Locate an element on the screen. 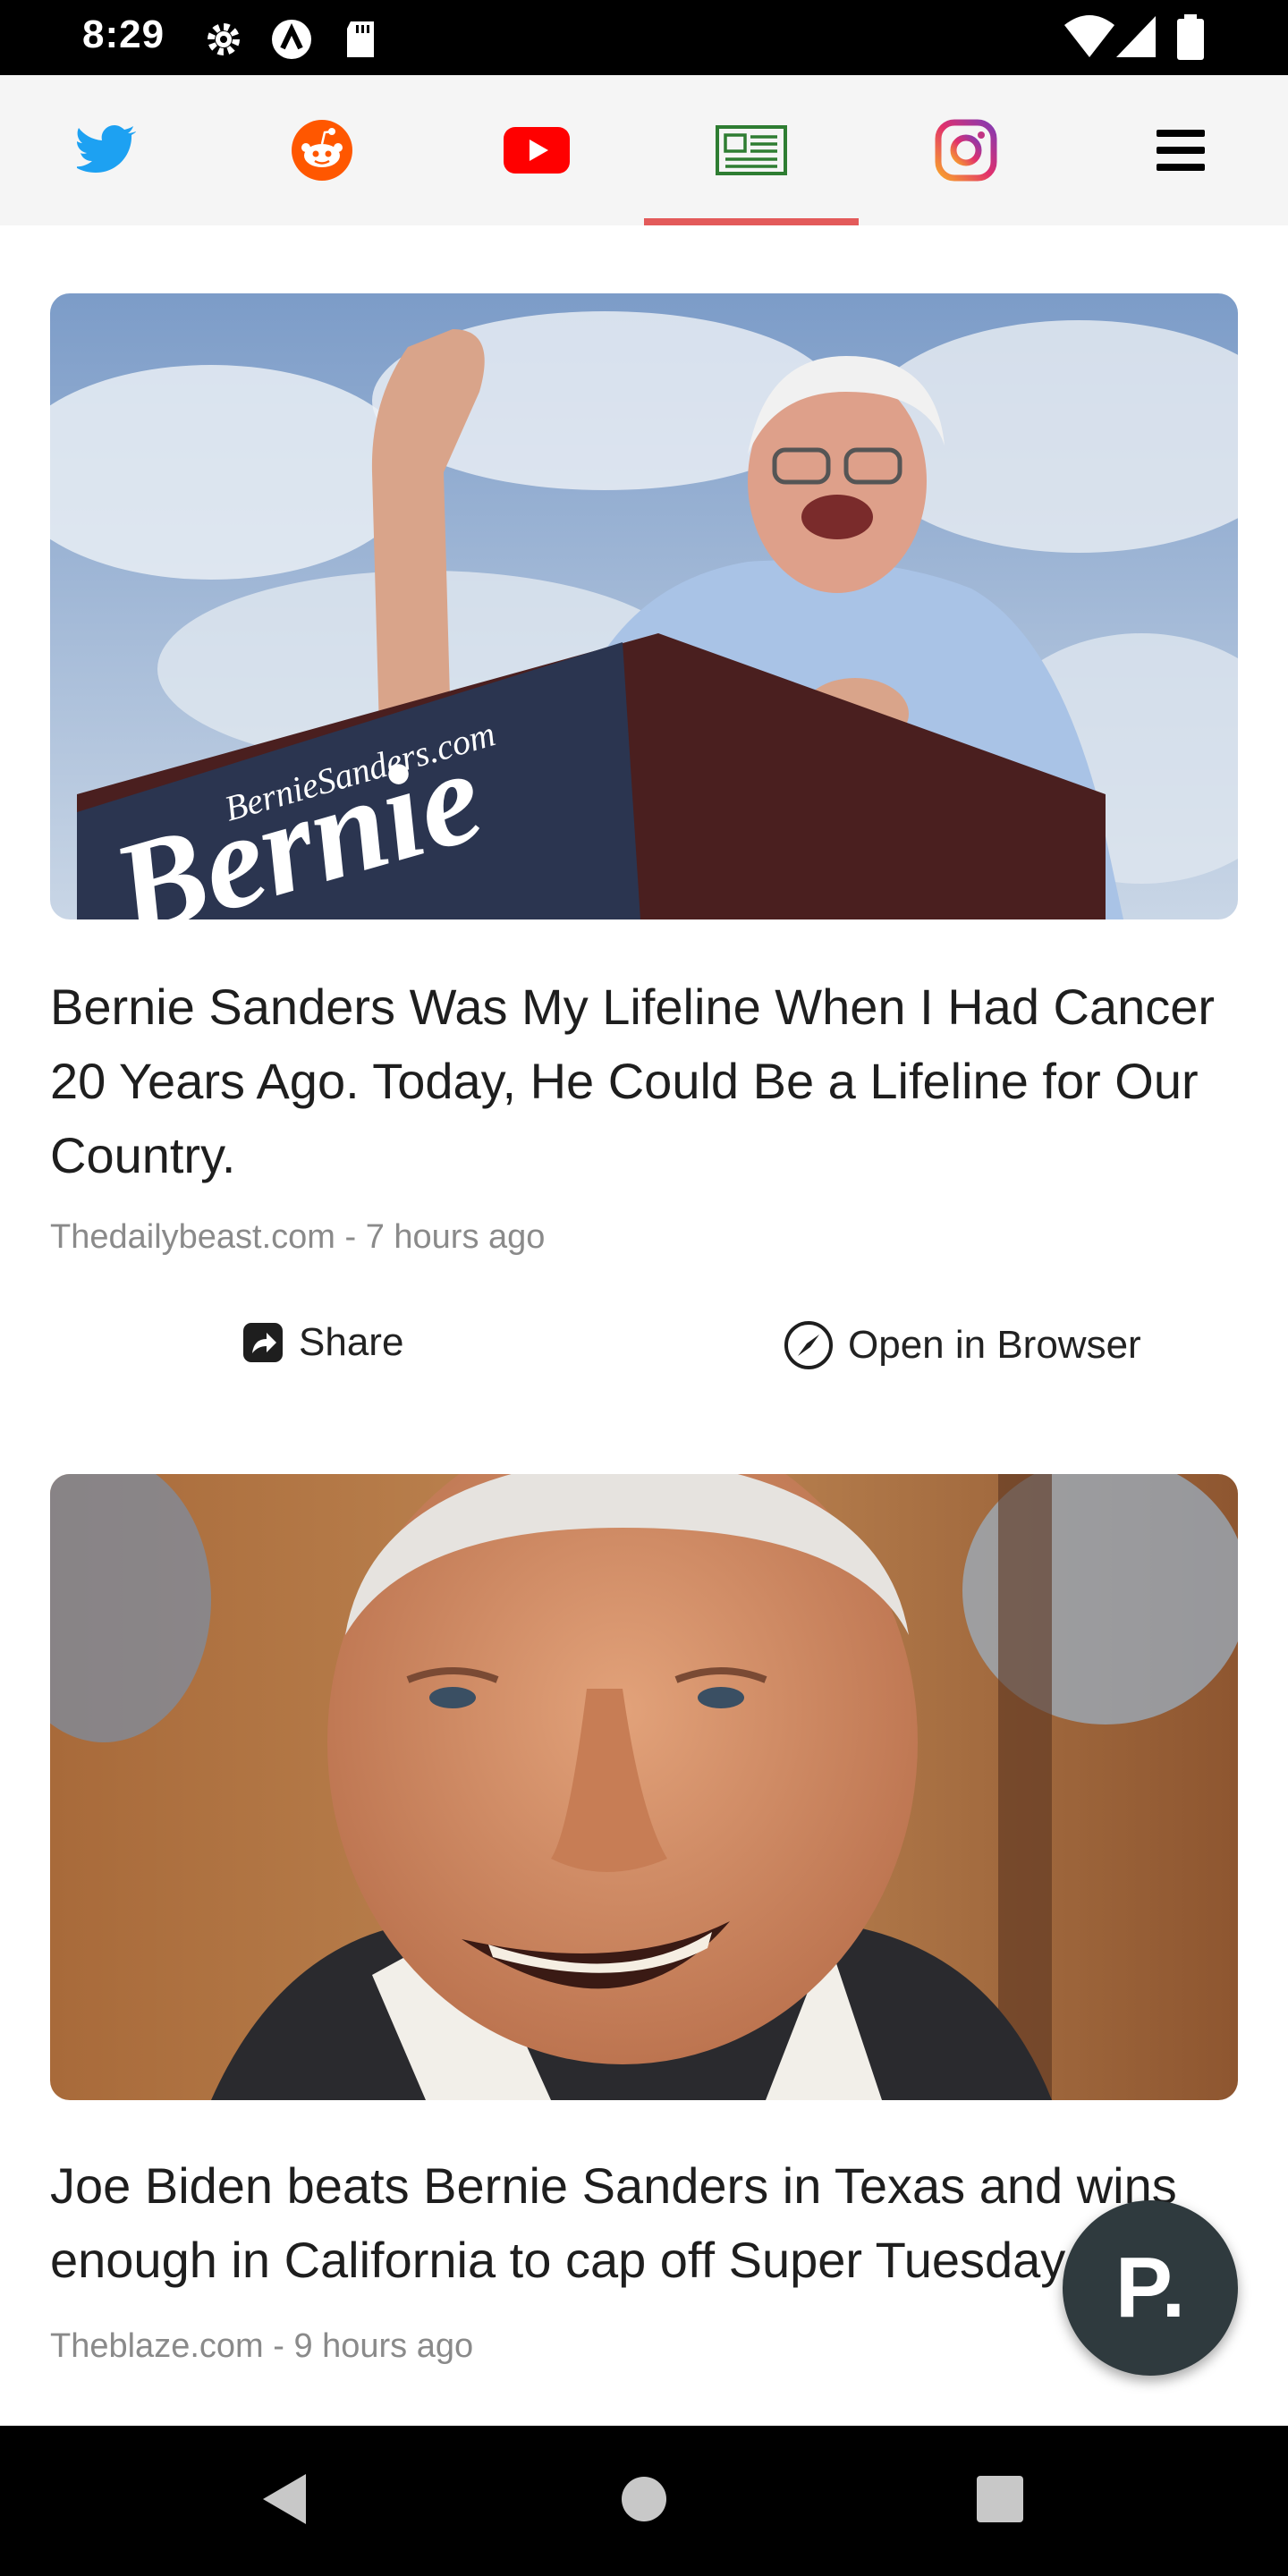  open-in-browser-button: Open in Browser is located at coordinates (962, 1345).